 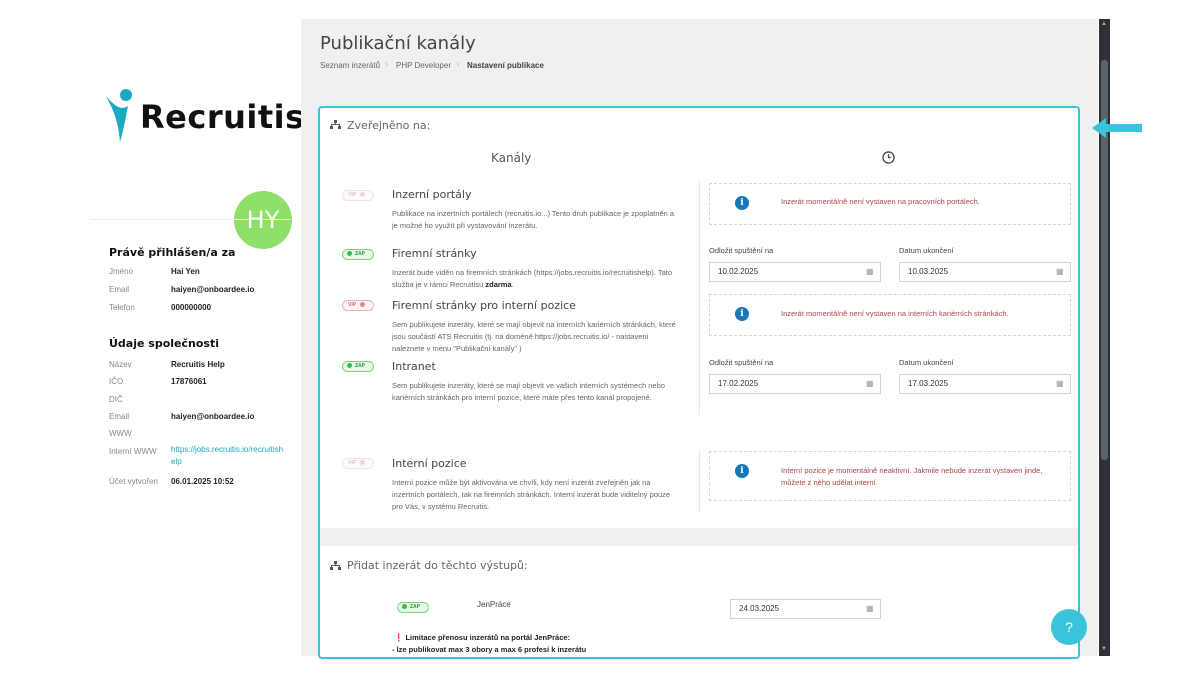 I want to click on channels-column-header: Kanály, so click(x=511, y=158).